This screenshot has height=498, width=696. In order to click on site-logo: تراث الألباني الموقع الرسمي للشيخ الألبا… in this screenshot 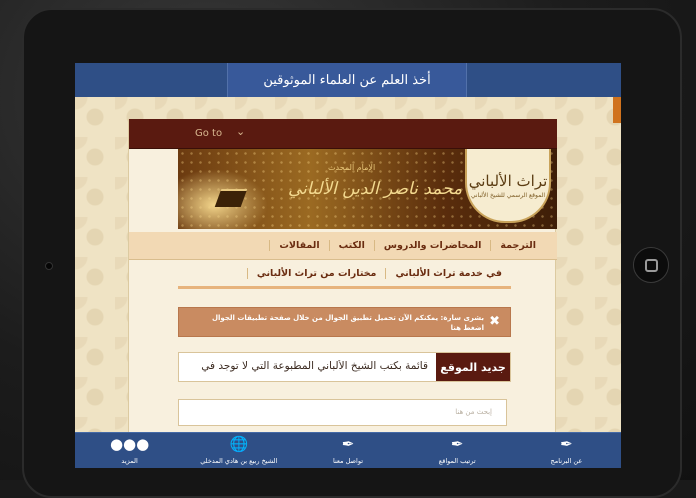, I will do `click(508, 186)`.